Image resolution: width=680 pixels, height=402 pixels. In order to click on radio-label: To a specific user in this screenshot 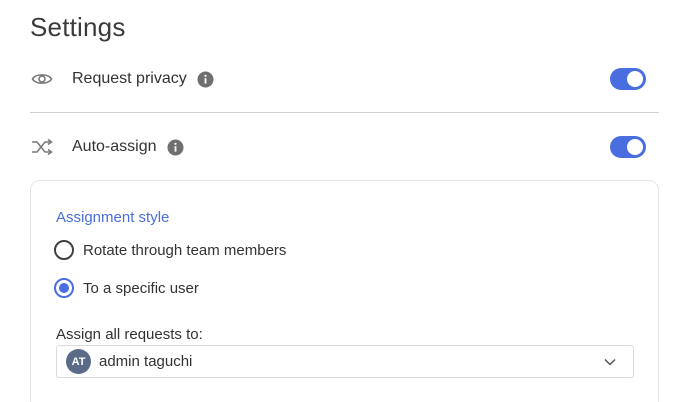, I will do `click(141, 288)`.